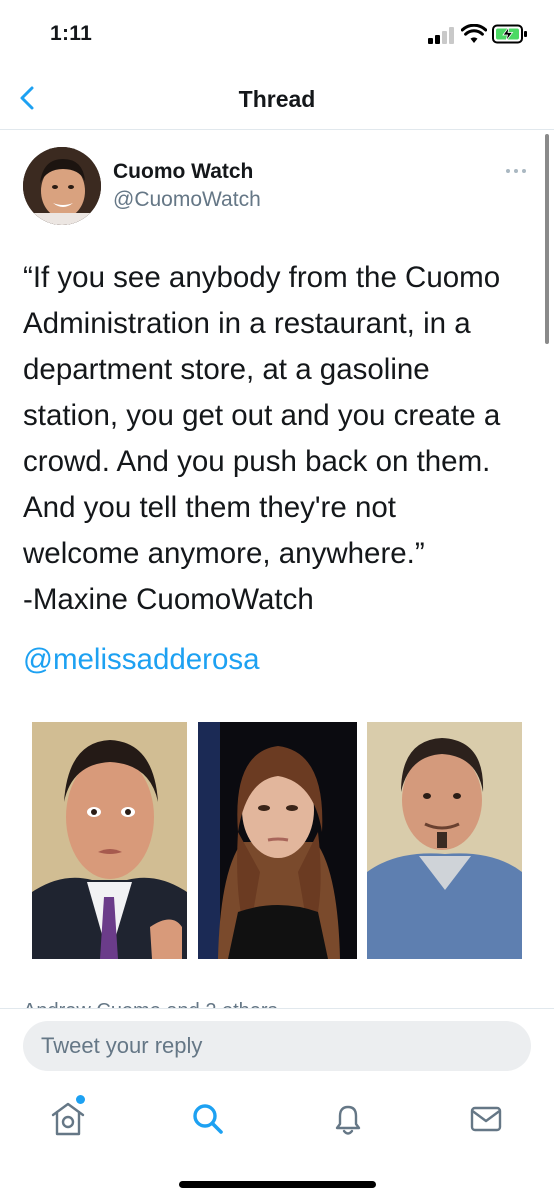  I want to click on tweet-text-line: And you tell them they're not, so click(209, 507).